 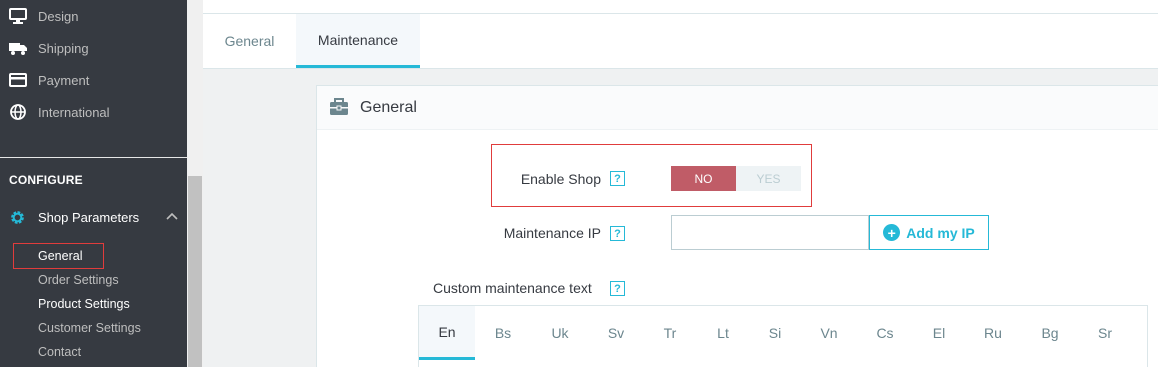 What do you see at coordinates (74, 112) in the screenshot?
I see `sidebar-item-label: International` at bounding box center [74, 112].